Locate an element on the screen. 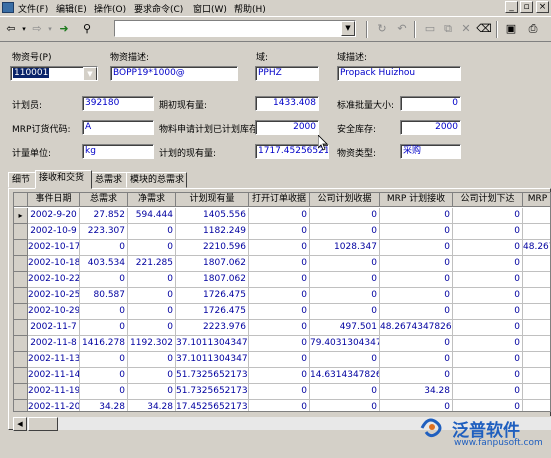 The image size is (551, 458). column-header: 打开订单收据 is located at coordinates (279, 200).